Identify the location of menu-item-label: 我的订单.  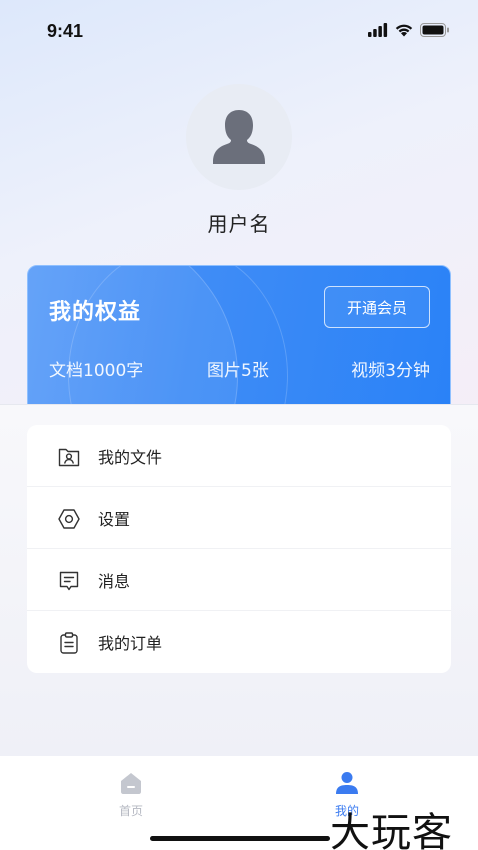
(130, 643).